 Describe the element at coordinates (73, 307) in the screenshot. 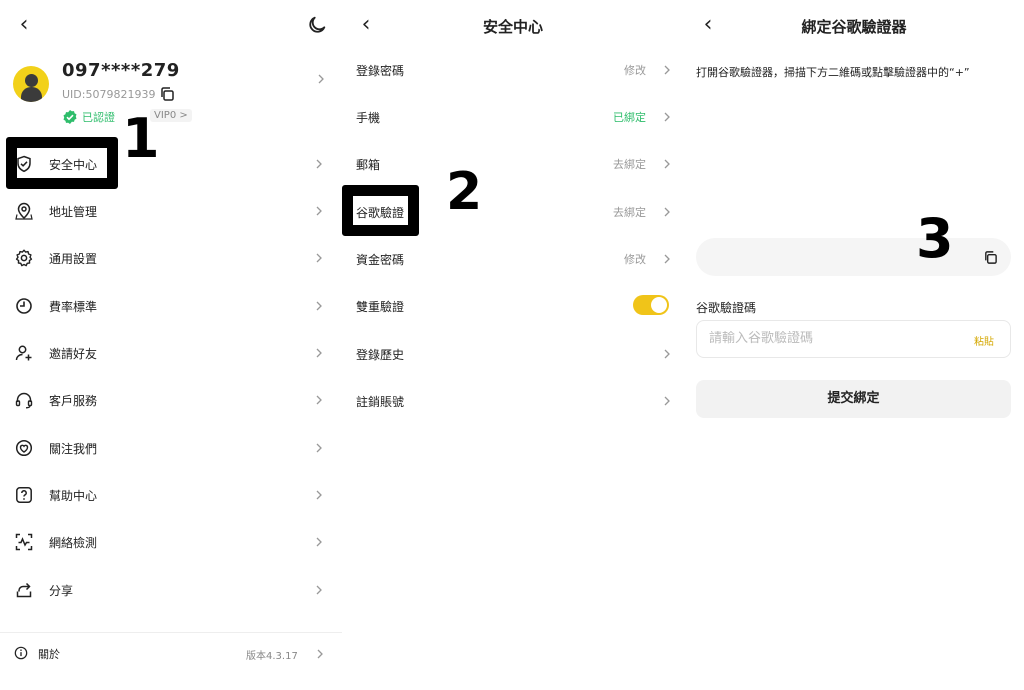

I see `menu-item-label: 費率標準` at that location.